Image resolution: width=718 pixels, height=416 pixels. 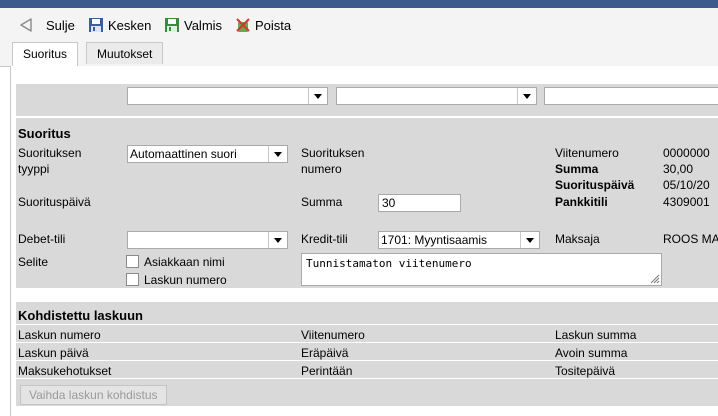 I want to click on payer-label: Maksaja, so click(x=577, y=239).